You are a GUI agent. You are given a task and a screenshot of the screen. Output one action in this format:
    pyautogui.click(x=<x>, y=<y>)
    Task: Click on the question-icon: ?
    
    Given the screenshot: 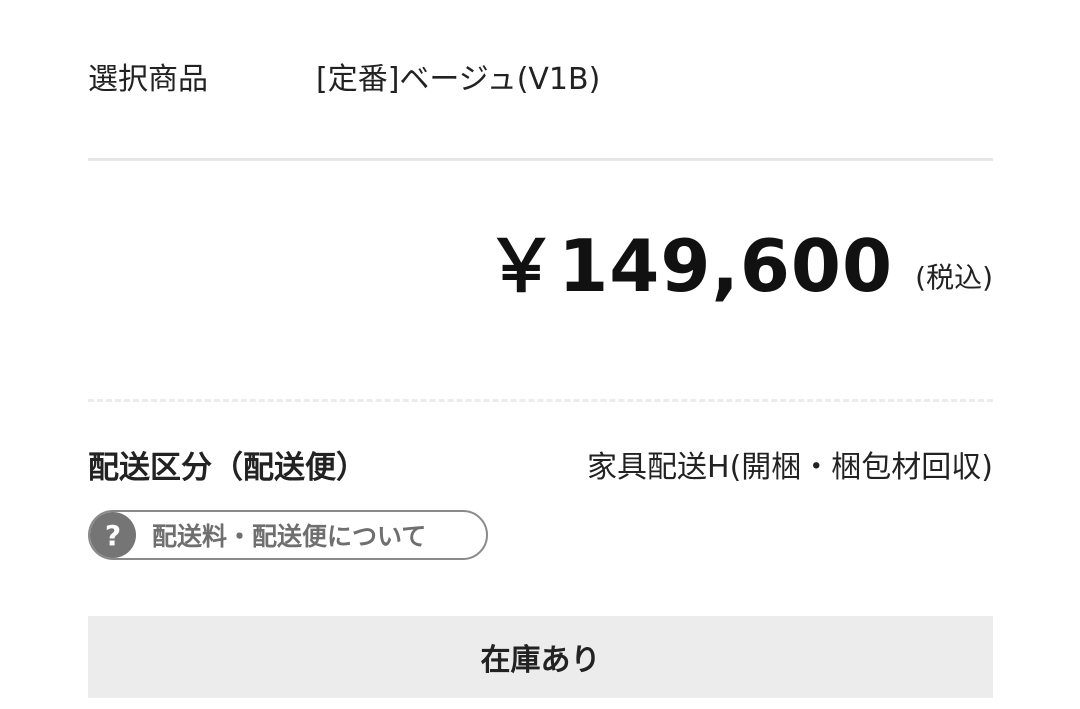 What is the action you would take?
    pyautogui.click(x=113, y=535)
    